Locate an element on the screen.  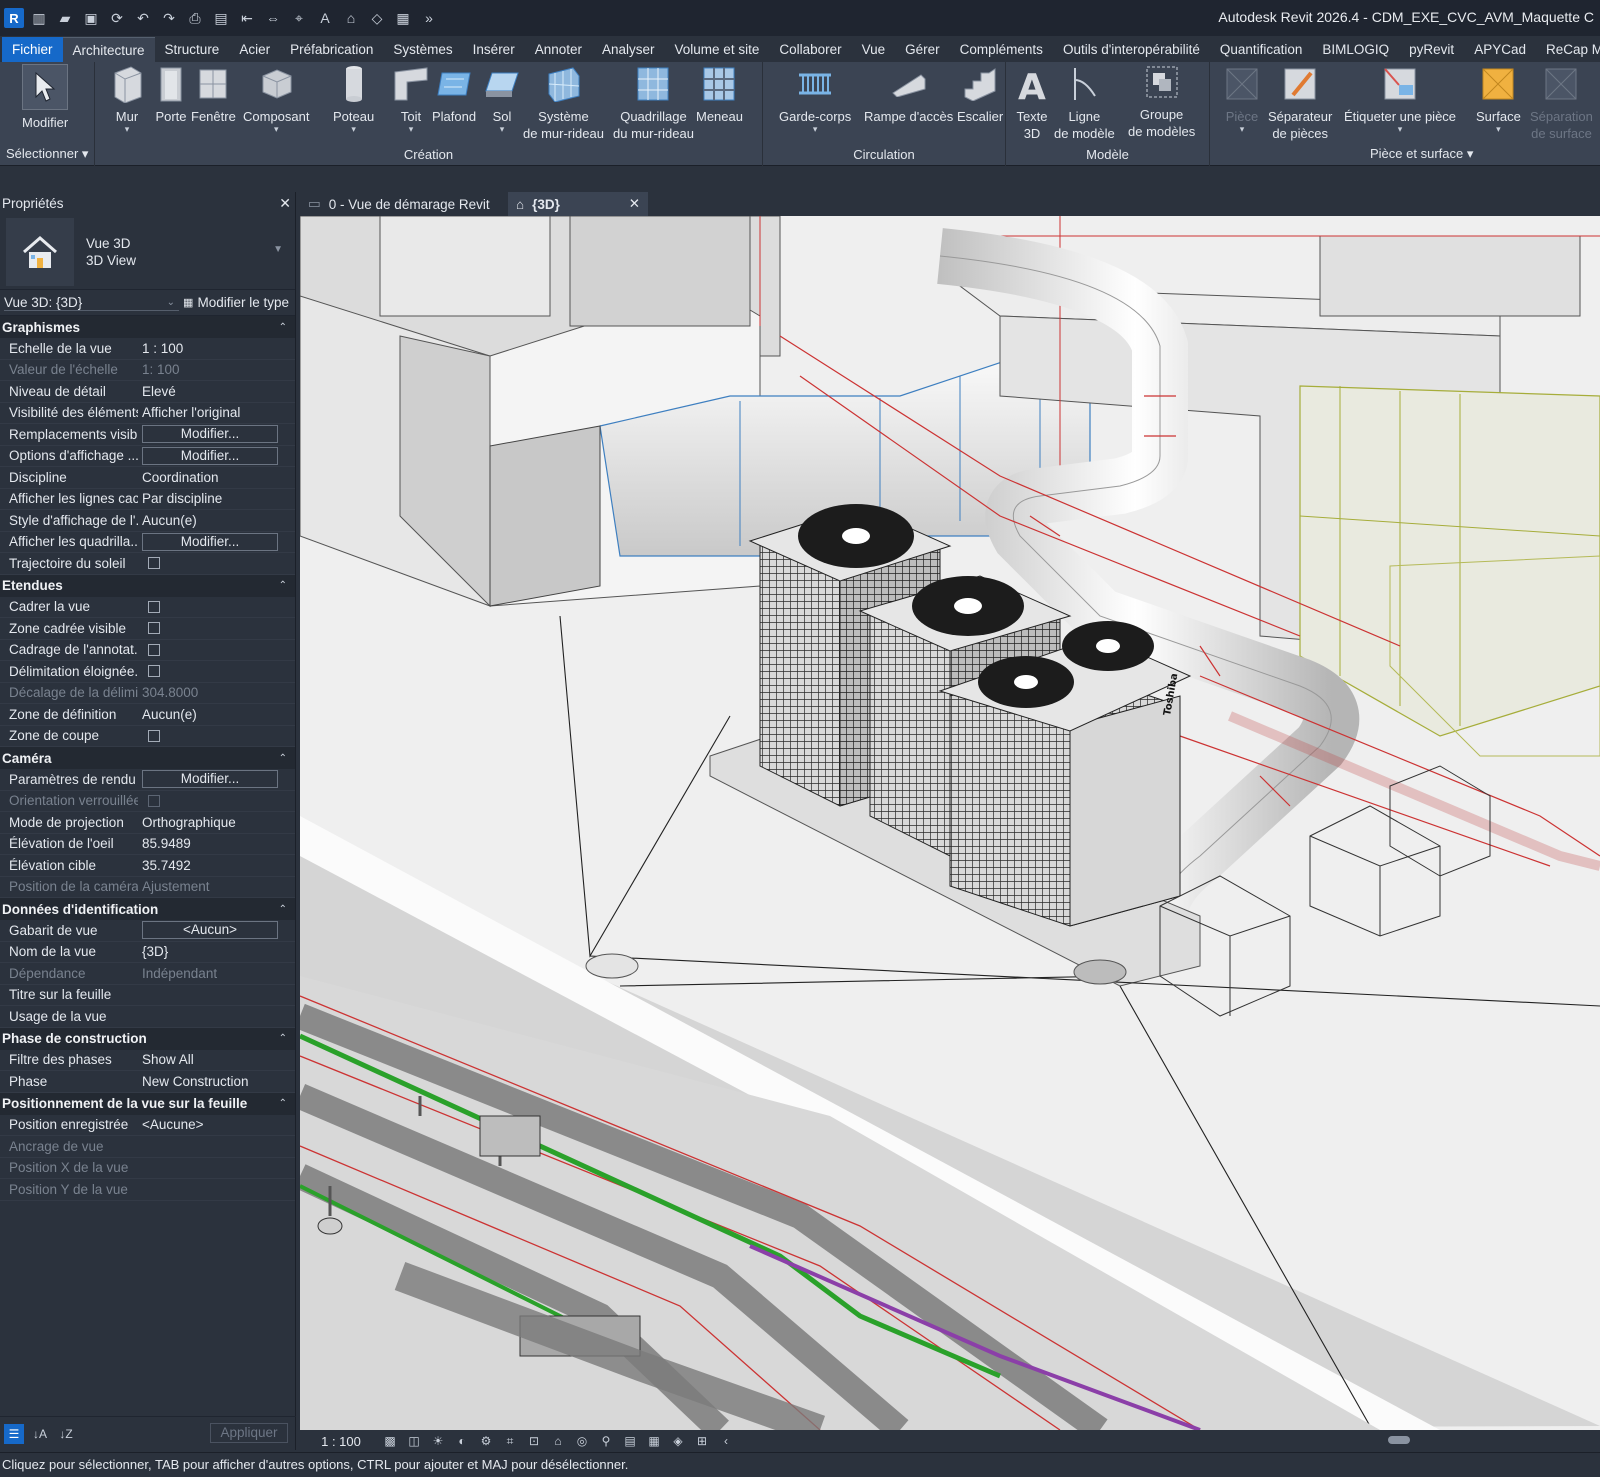
property-value: Orthographique is located at coordinates (216, 822).